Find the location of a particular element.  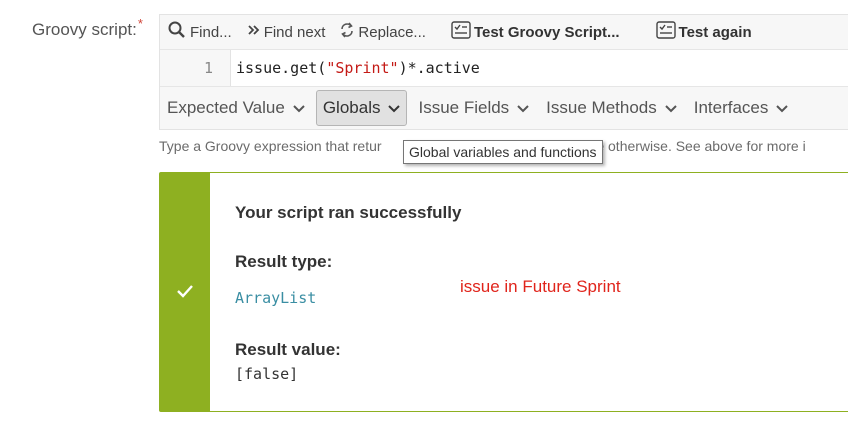

code-text: issue.get("Sprint")*.active is located at coordinates (355, 68).